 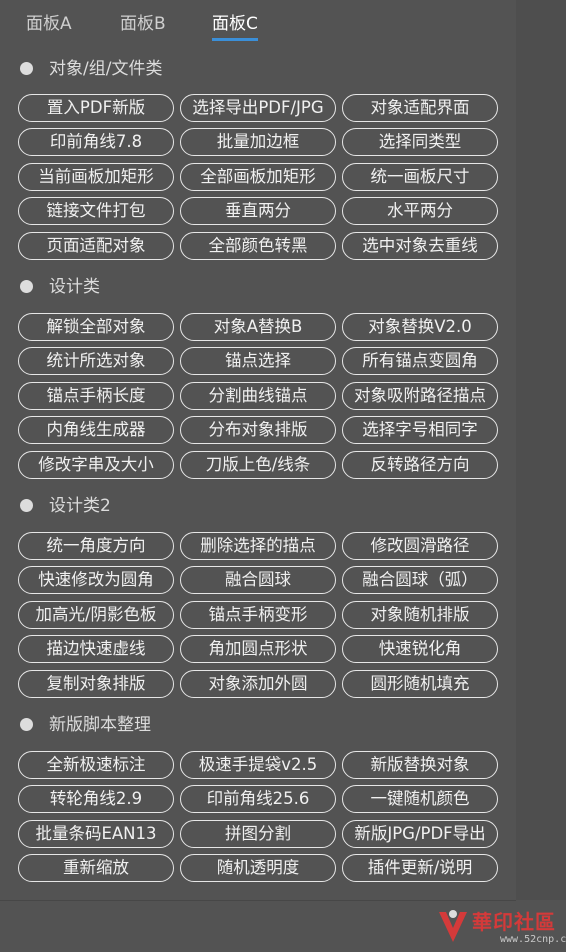 What do you see at coordinates (80, 506) in the screenshot?
I see `section-title: 设计类2` at bounding box center [80, 506].